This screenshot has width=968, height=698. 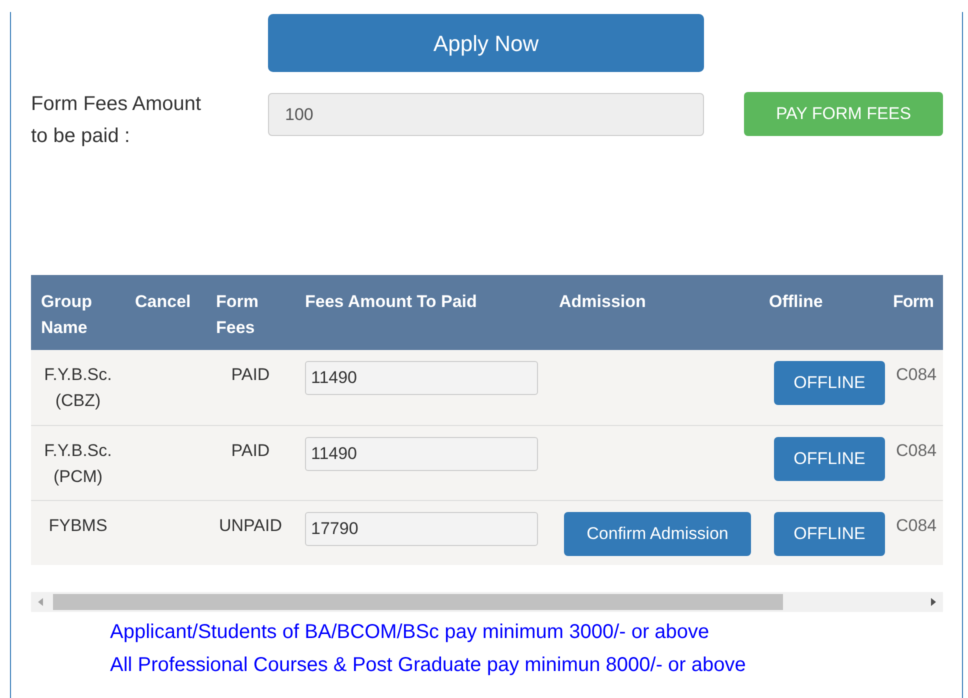 What do you see at coordinates (78, 388) in the screenshot?
I see `group-name: F.Y.B.Sc. (CBZ)` at bounding box center [78, 388].